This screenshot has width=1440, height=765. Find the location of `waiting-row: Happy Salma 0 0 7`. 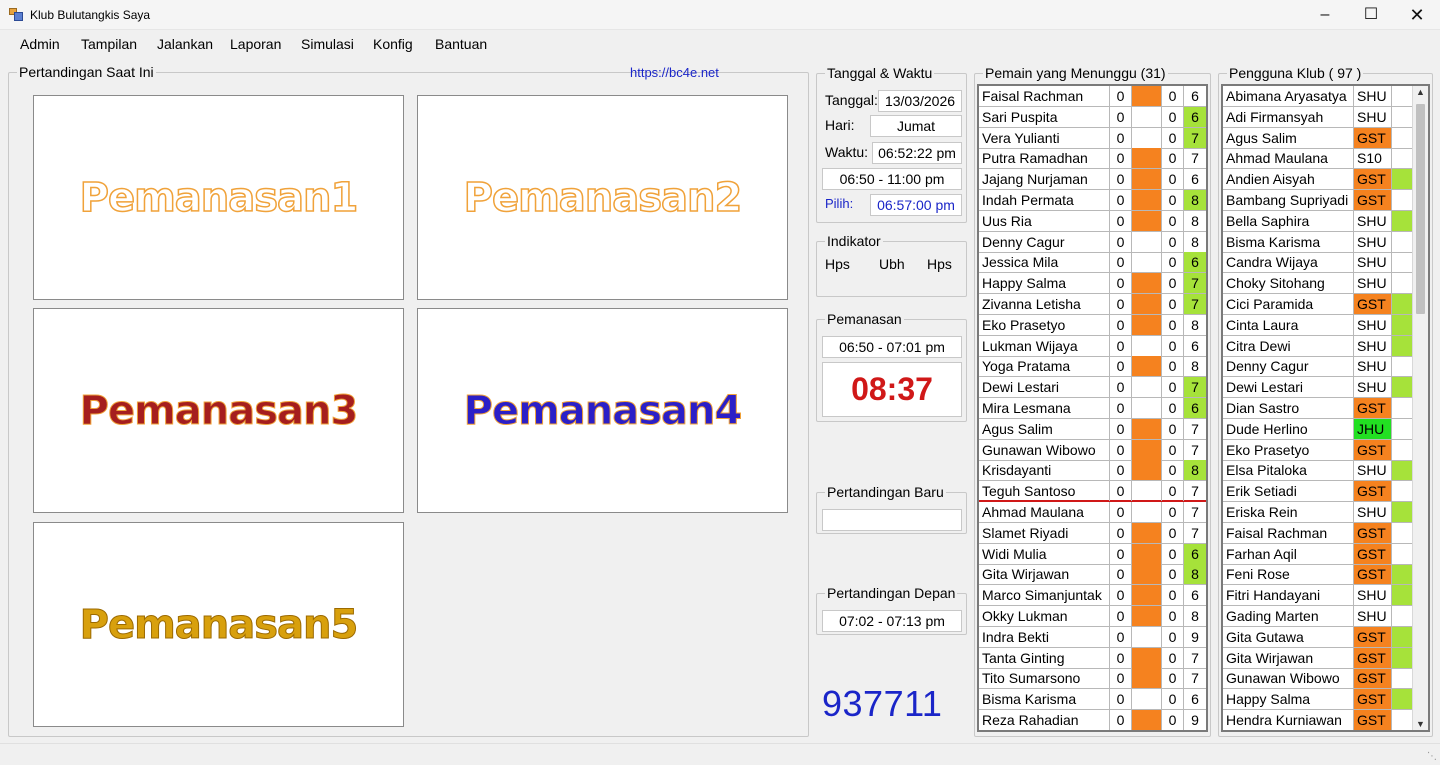

waiting-row: Happy Salma 0 0 7 is located at coordinates (1092, 284).